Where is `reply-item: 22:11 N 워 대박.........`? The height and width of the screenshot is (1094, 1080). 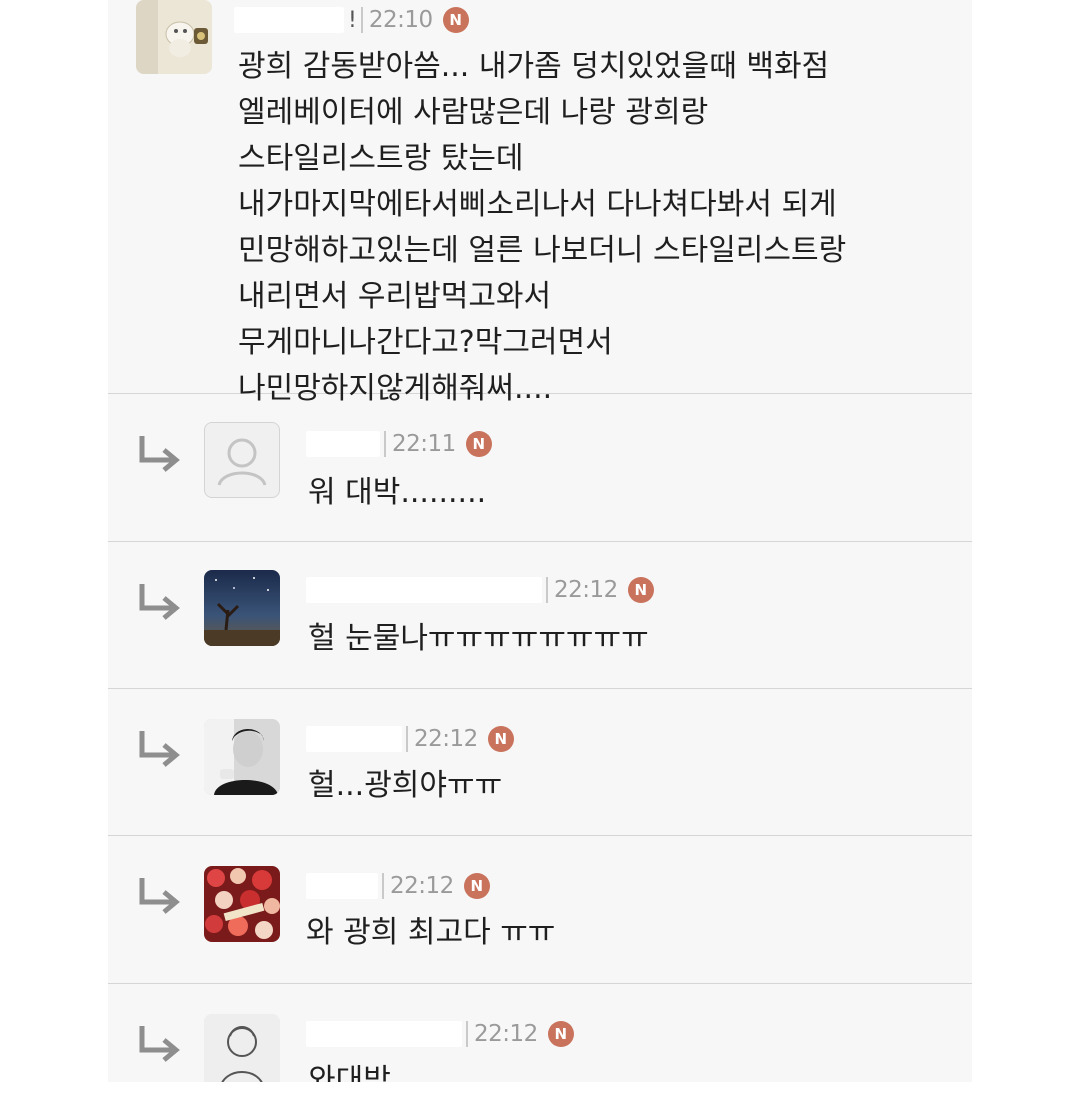 reply-item: 22:11 N 워 대박......... is located at coordinates (540, 468).